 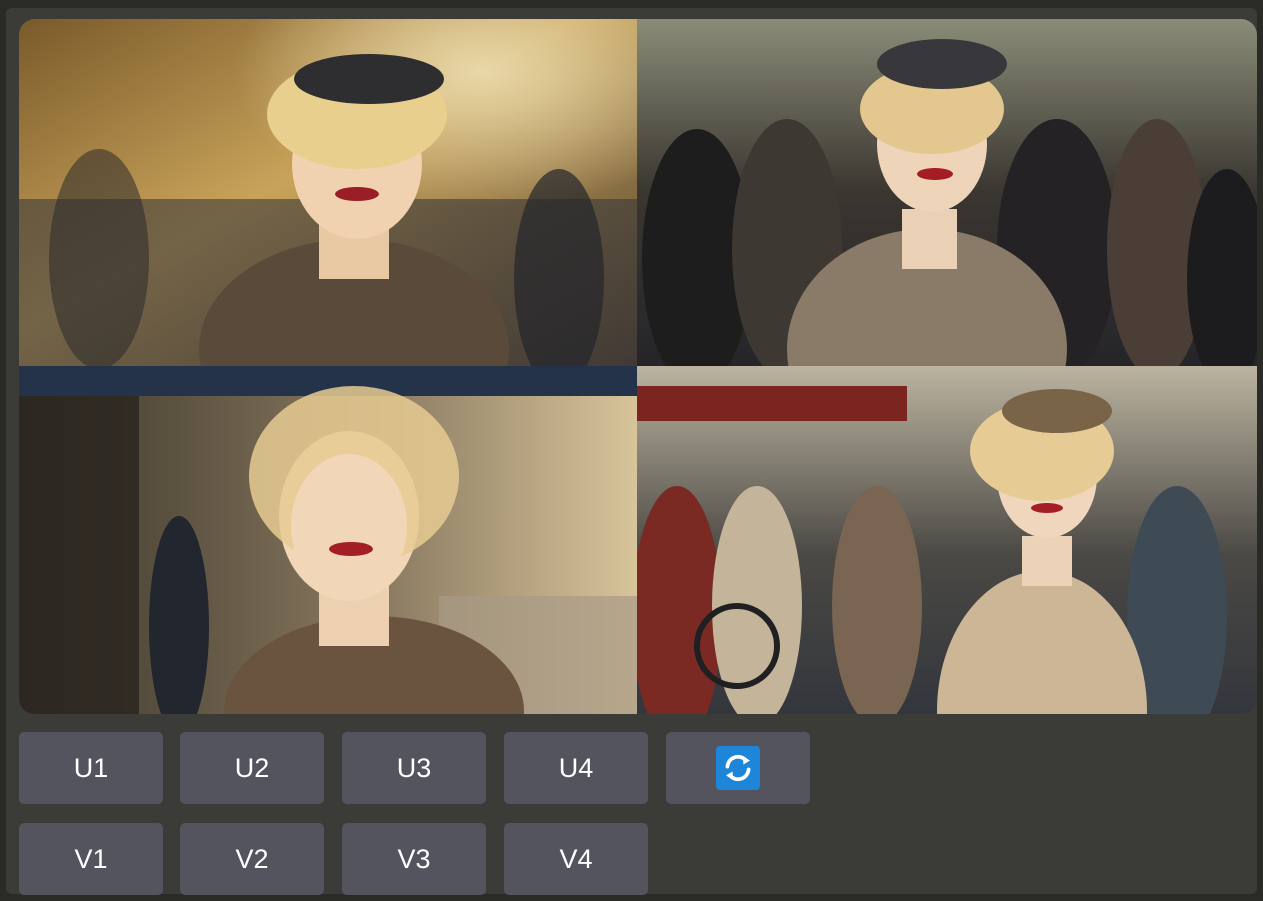 I want to click on upscale-3-button: U3, so click(x=414, y=768).